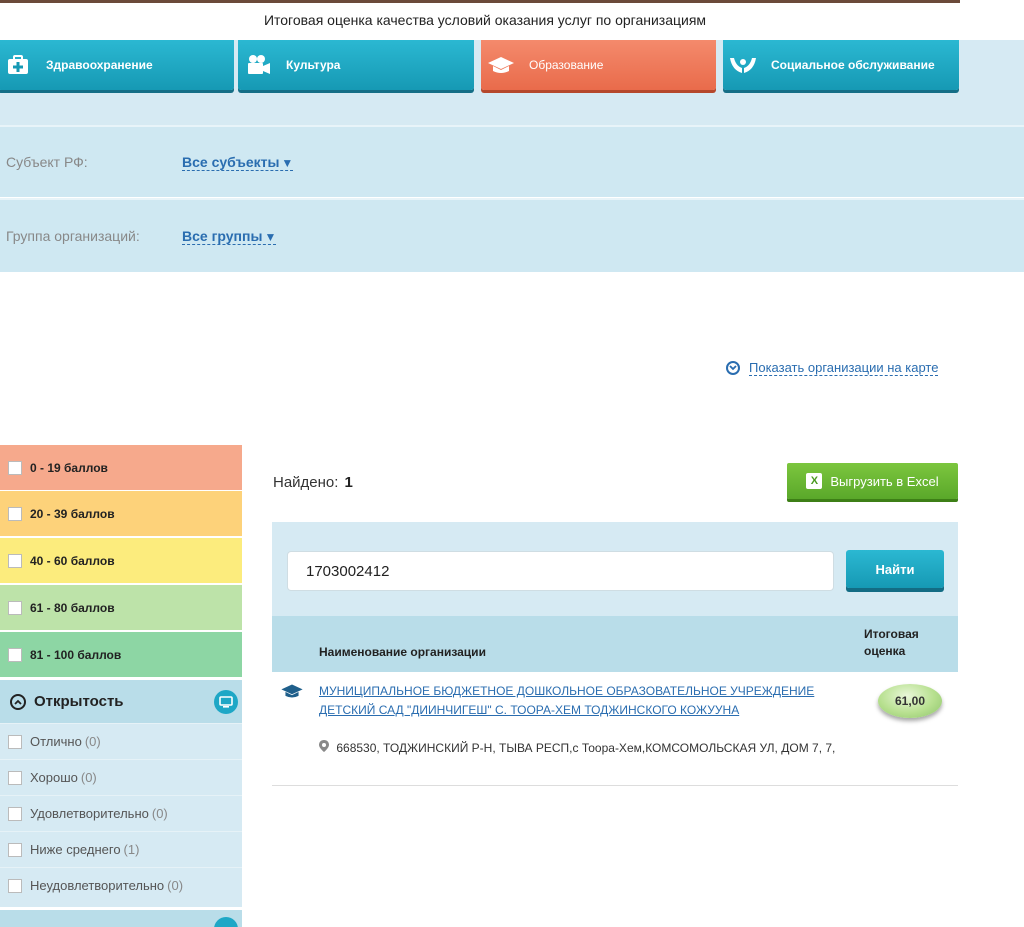 The image size is (1024, 927). What do you see at coordinates (480, 1) in the screenshot?
I see `top-border` at bounding box center [480, 1].